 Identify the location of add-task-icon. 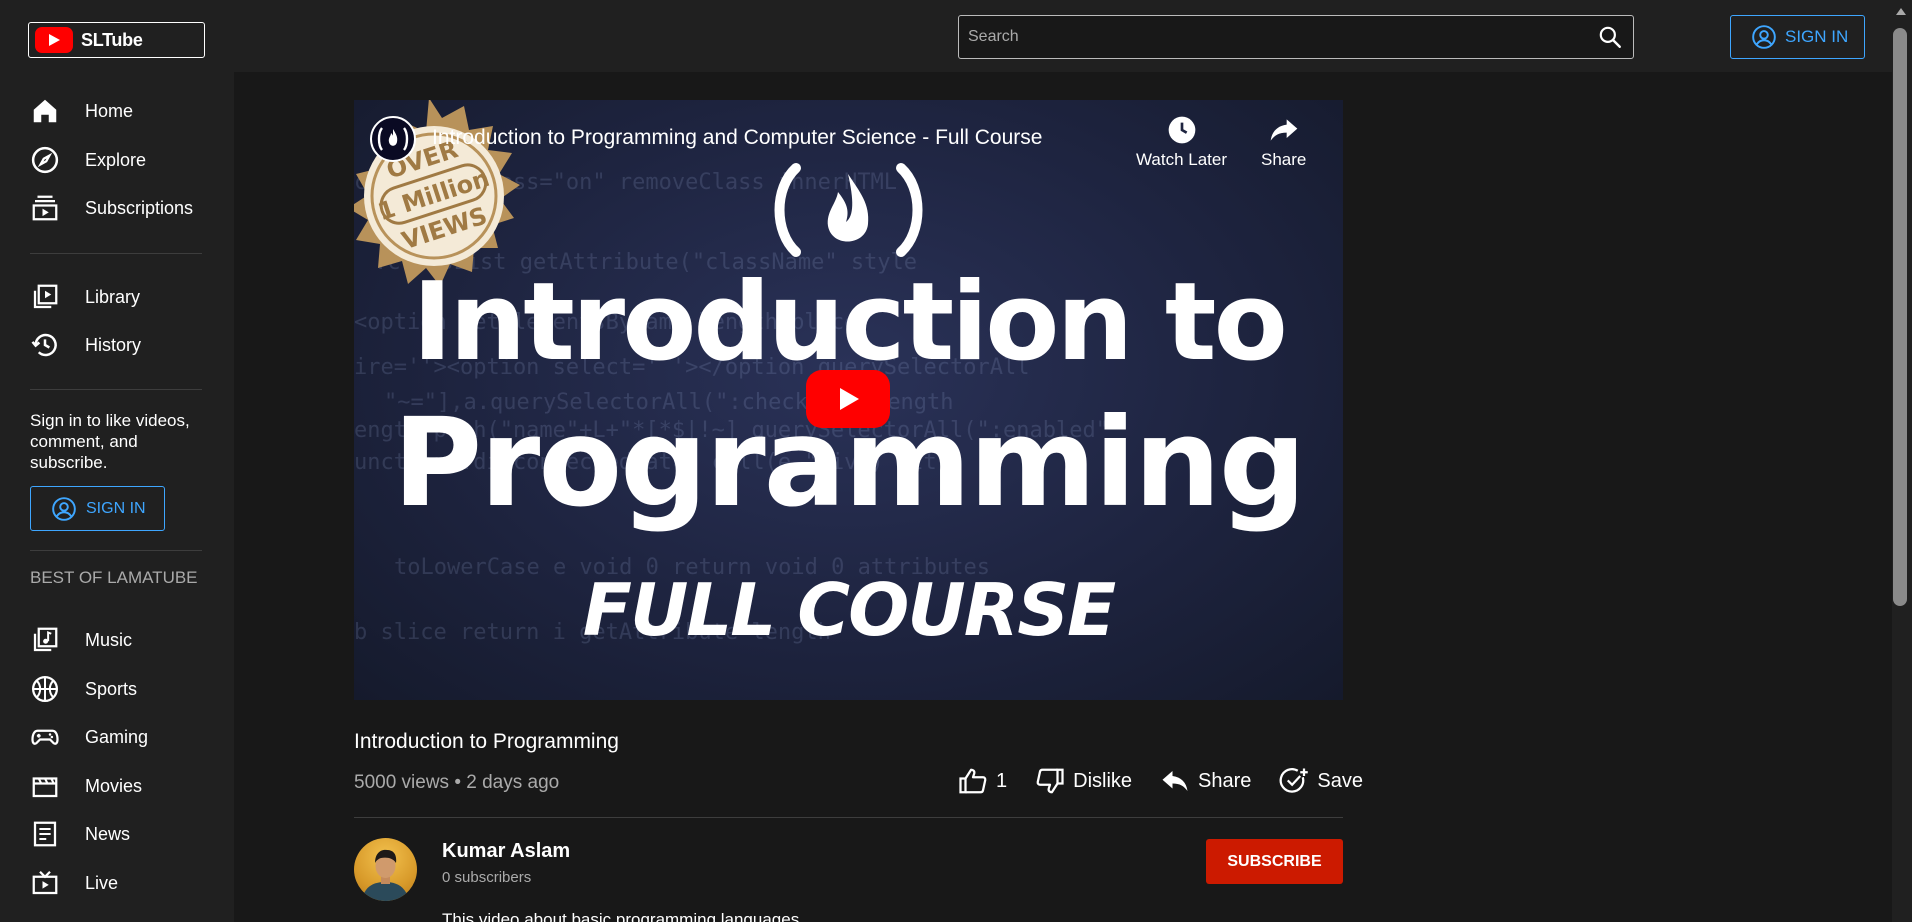
(1294, 780).